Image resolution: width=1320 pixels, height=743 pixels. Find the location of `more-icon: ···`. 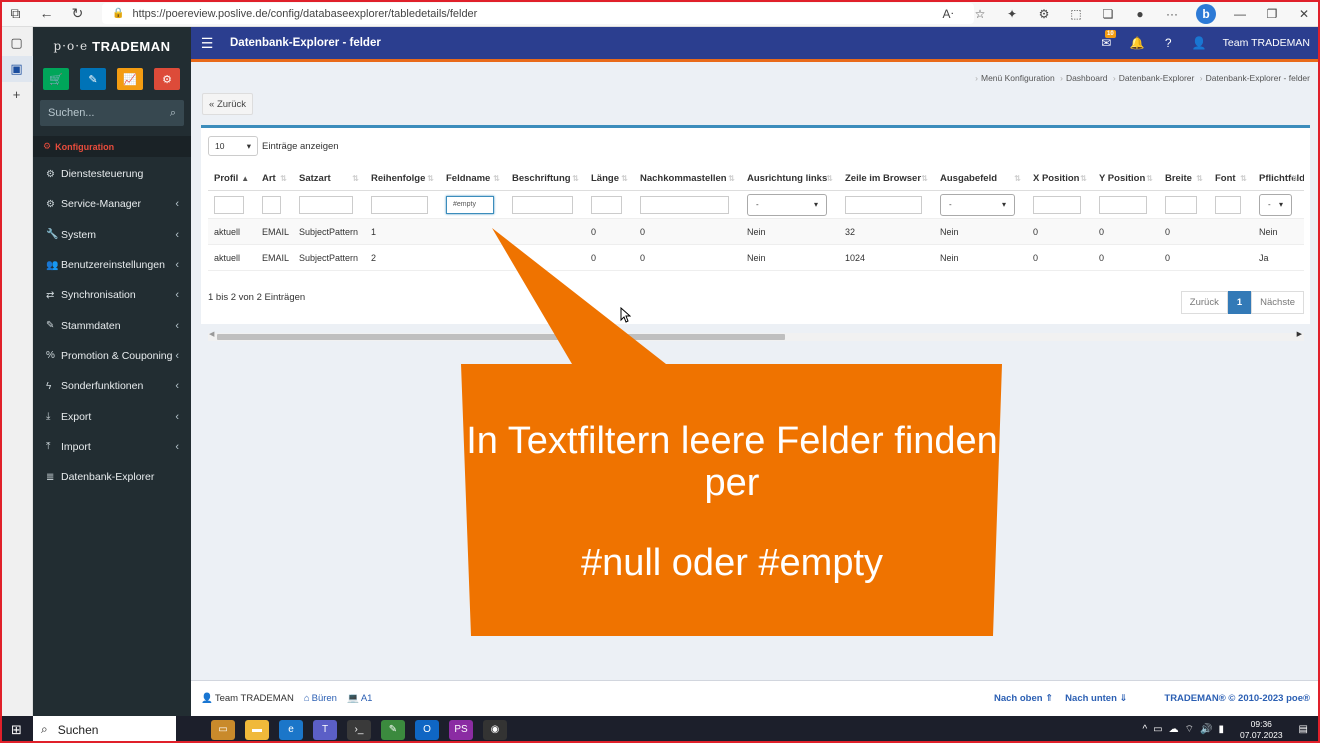

more-icon: ··· is located at coordinates (1172, 14).